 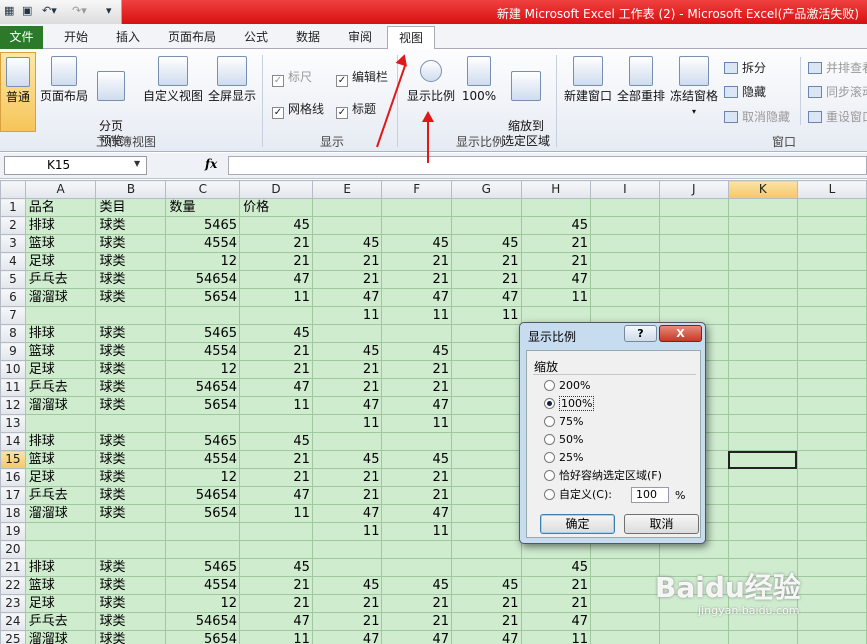 What do you see at coordinates (211, 164) in the screenshot?
I see `insert-function-icon: fx` at bounding box center [211, 164].